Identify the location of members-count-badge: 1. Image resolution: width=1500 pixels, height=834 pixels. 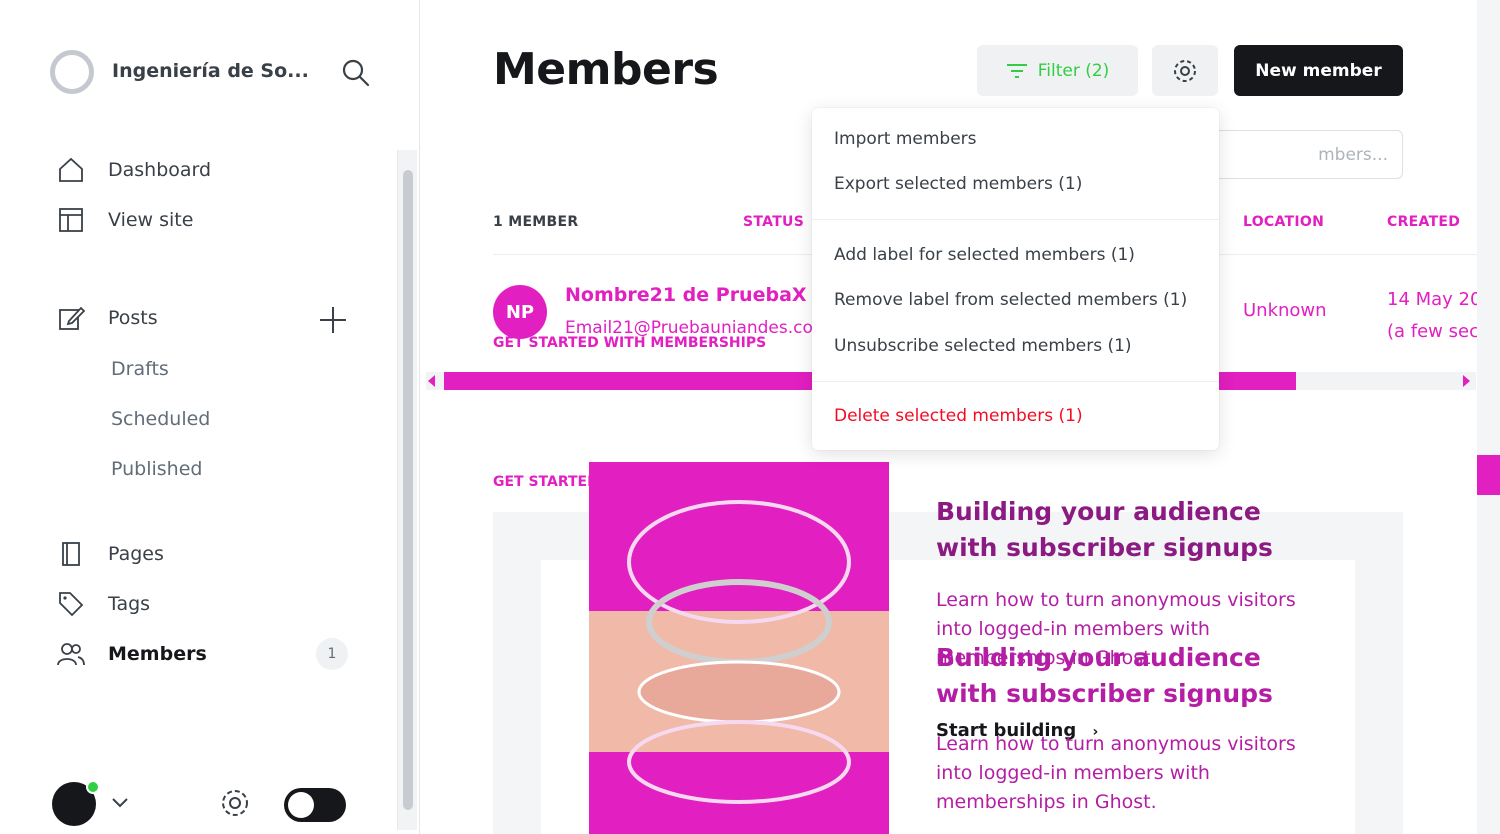
(332, 654).